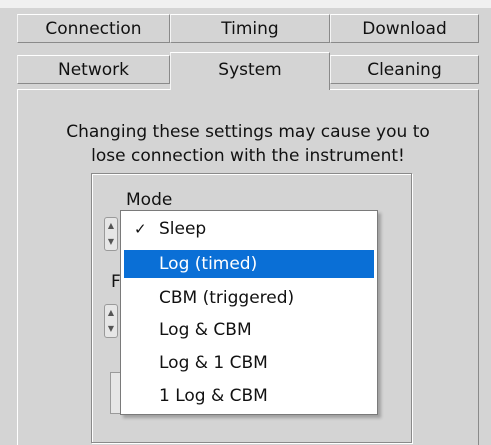 The image size is (491, 445). Describe the element at coordinates (93, 28) in the screenshot. I see `tab-connection: Connection` at that location.